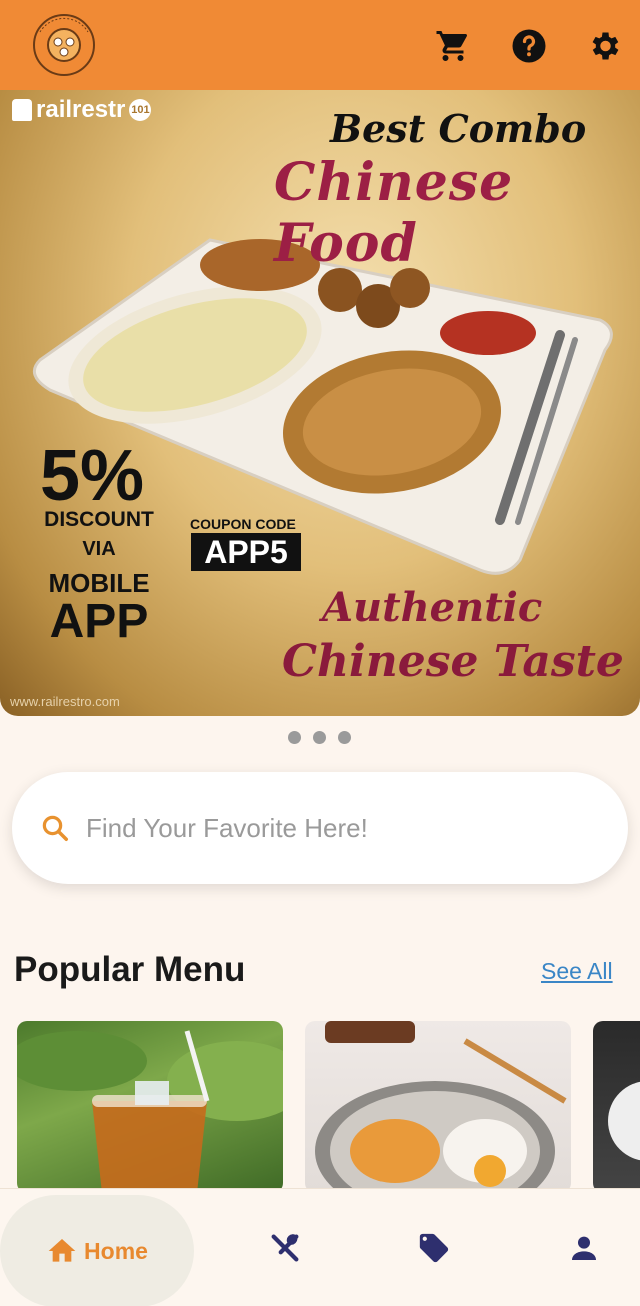  I want to click on home-icon, so click(62, 1250).